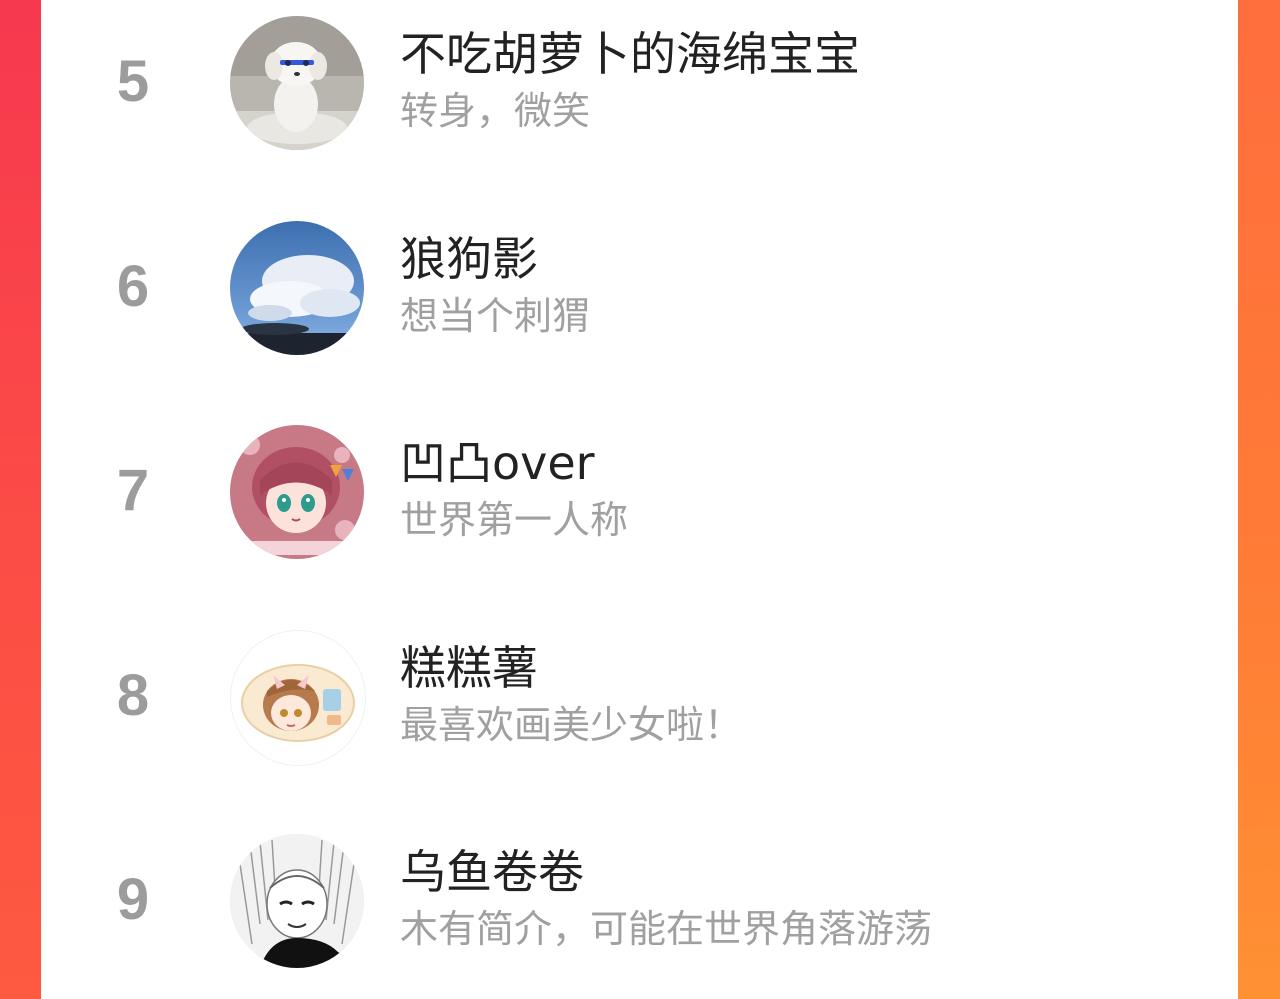 This screenshot has width=1280, height=999. What do you see at coordinates (133, 899) in the screenshot?
I see `rank-number: 9` at bounding box center [133, 899].